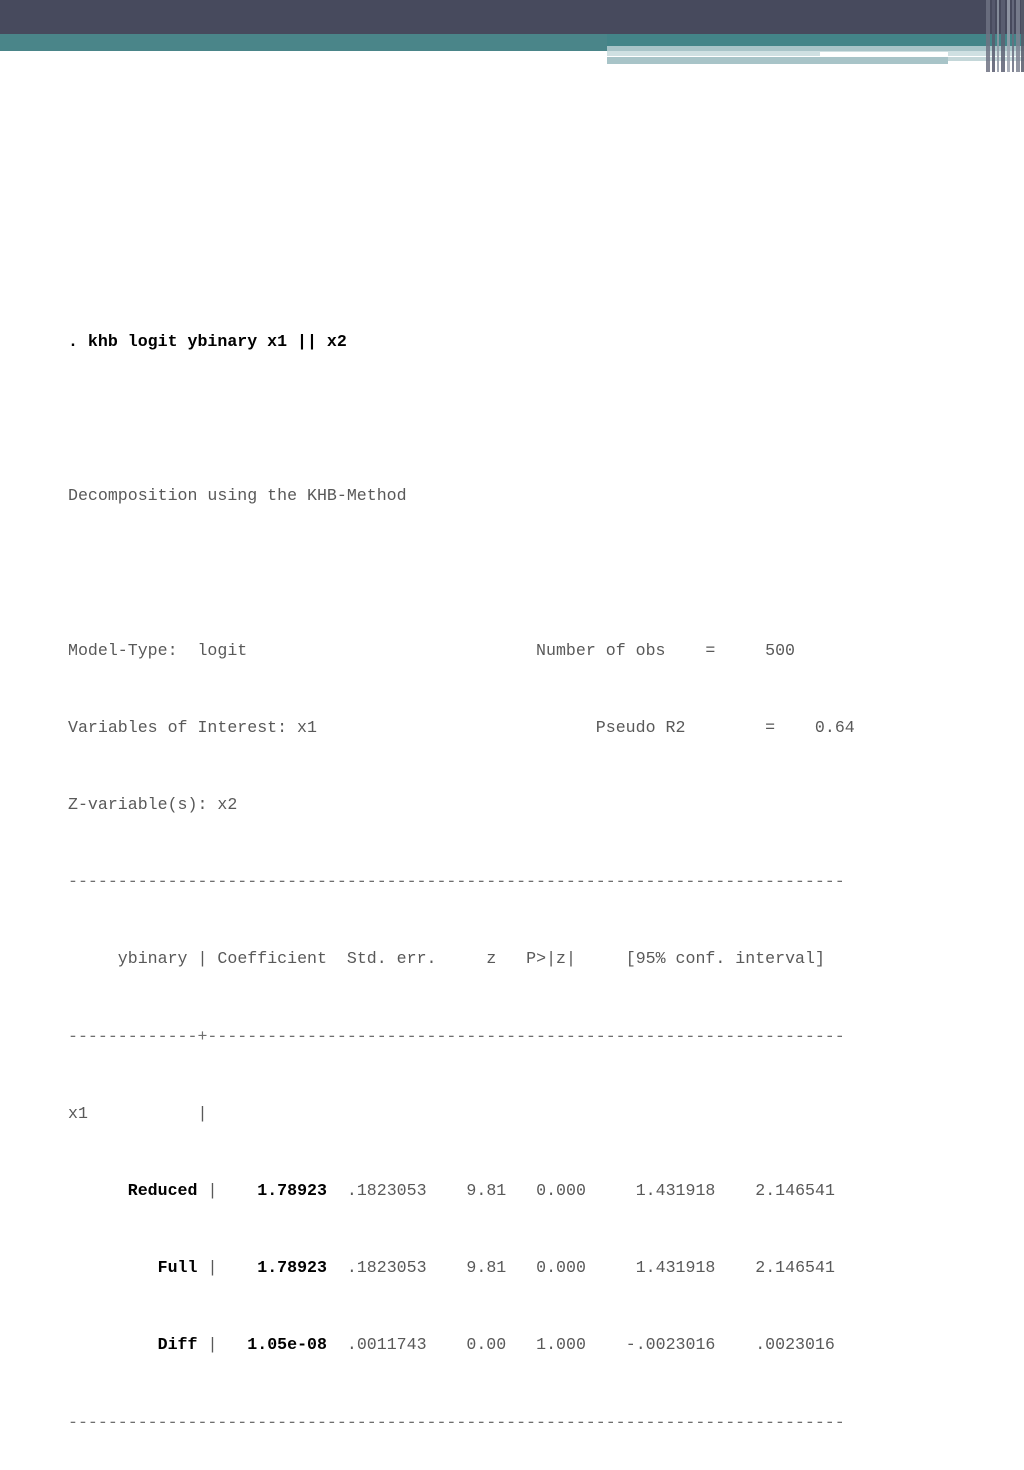 This screenshot has height=1470, width=1024. What do you see at coordinates (725, 959) in the screenshot?
I see `header-conf-interval: [95% conf. interval]` at bounding box center [725, 959].